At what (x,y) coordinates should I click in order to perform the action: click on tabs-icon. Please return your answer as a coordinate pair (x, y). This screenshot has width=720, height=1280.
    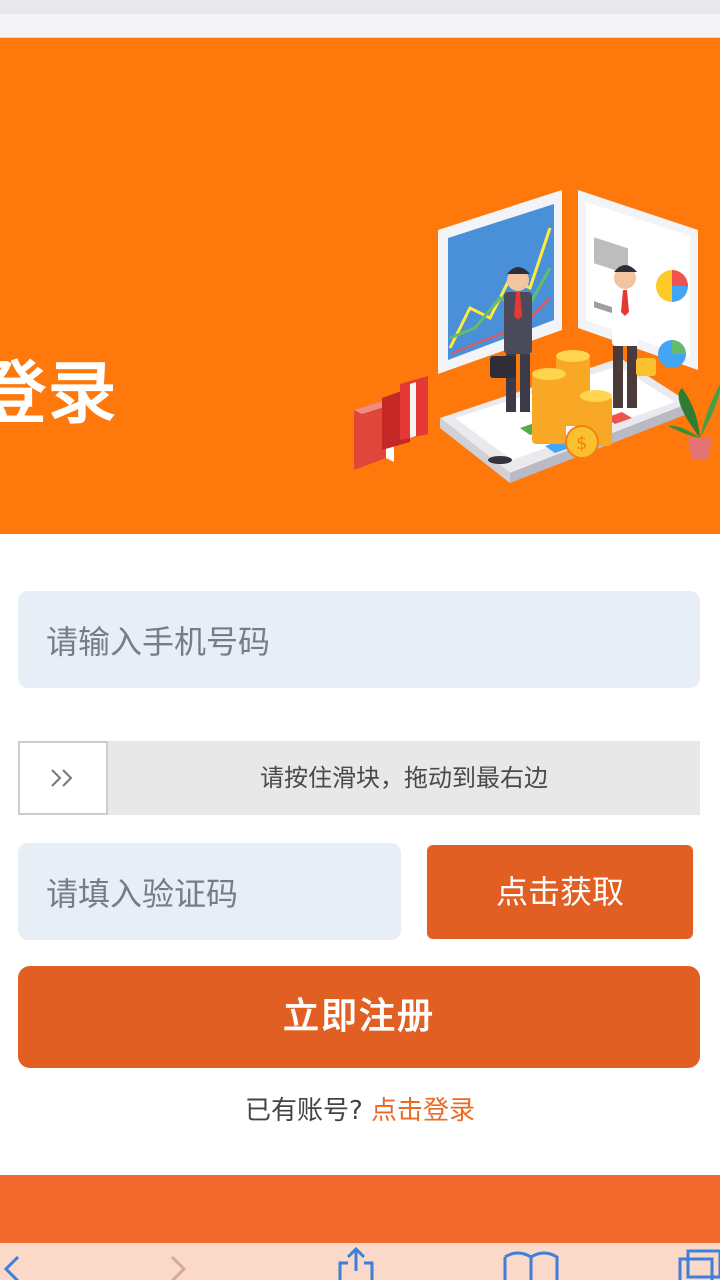
    Looking at the image, I should click on (699, 1264).